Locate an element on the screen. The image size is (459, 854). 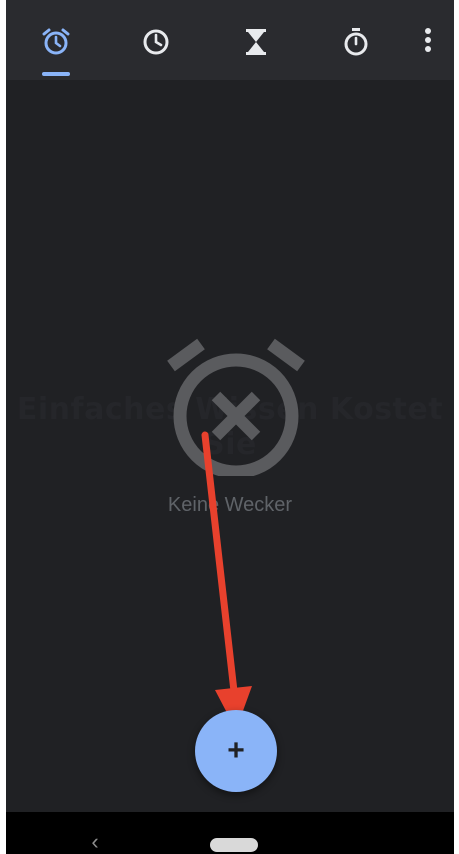
tab-timer is located at coordinates (256, 42).